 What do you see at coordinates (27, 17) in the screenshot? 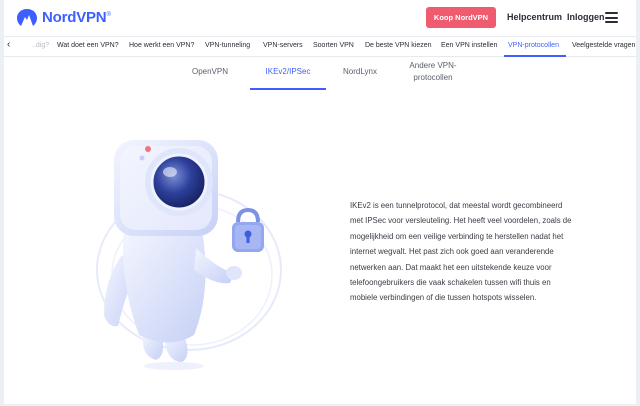
I see `nordvpn-mountain-icon` at bounding box center [27, 17].